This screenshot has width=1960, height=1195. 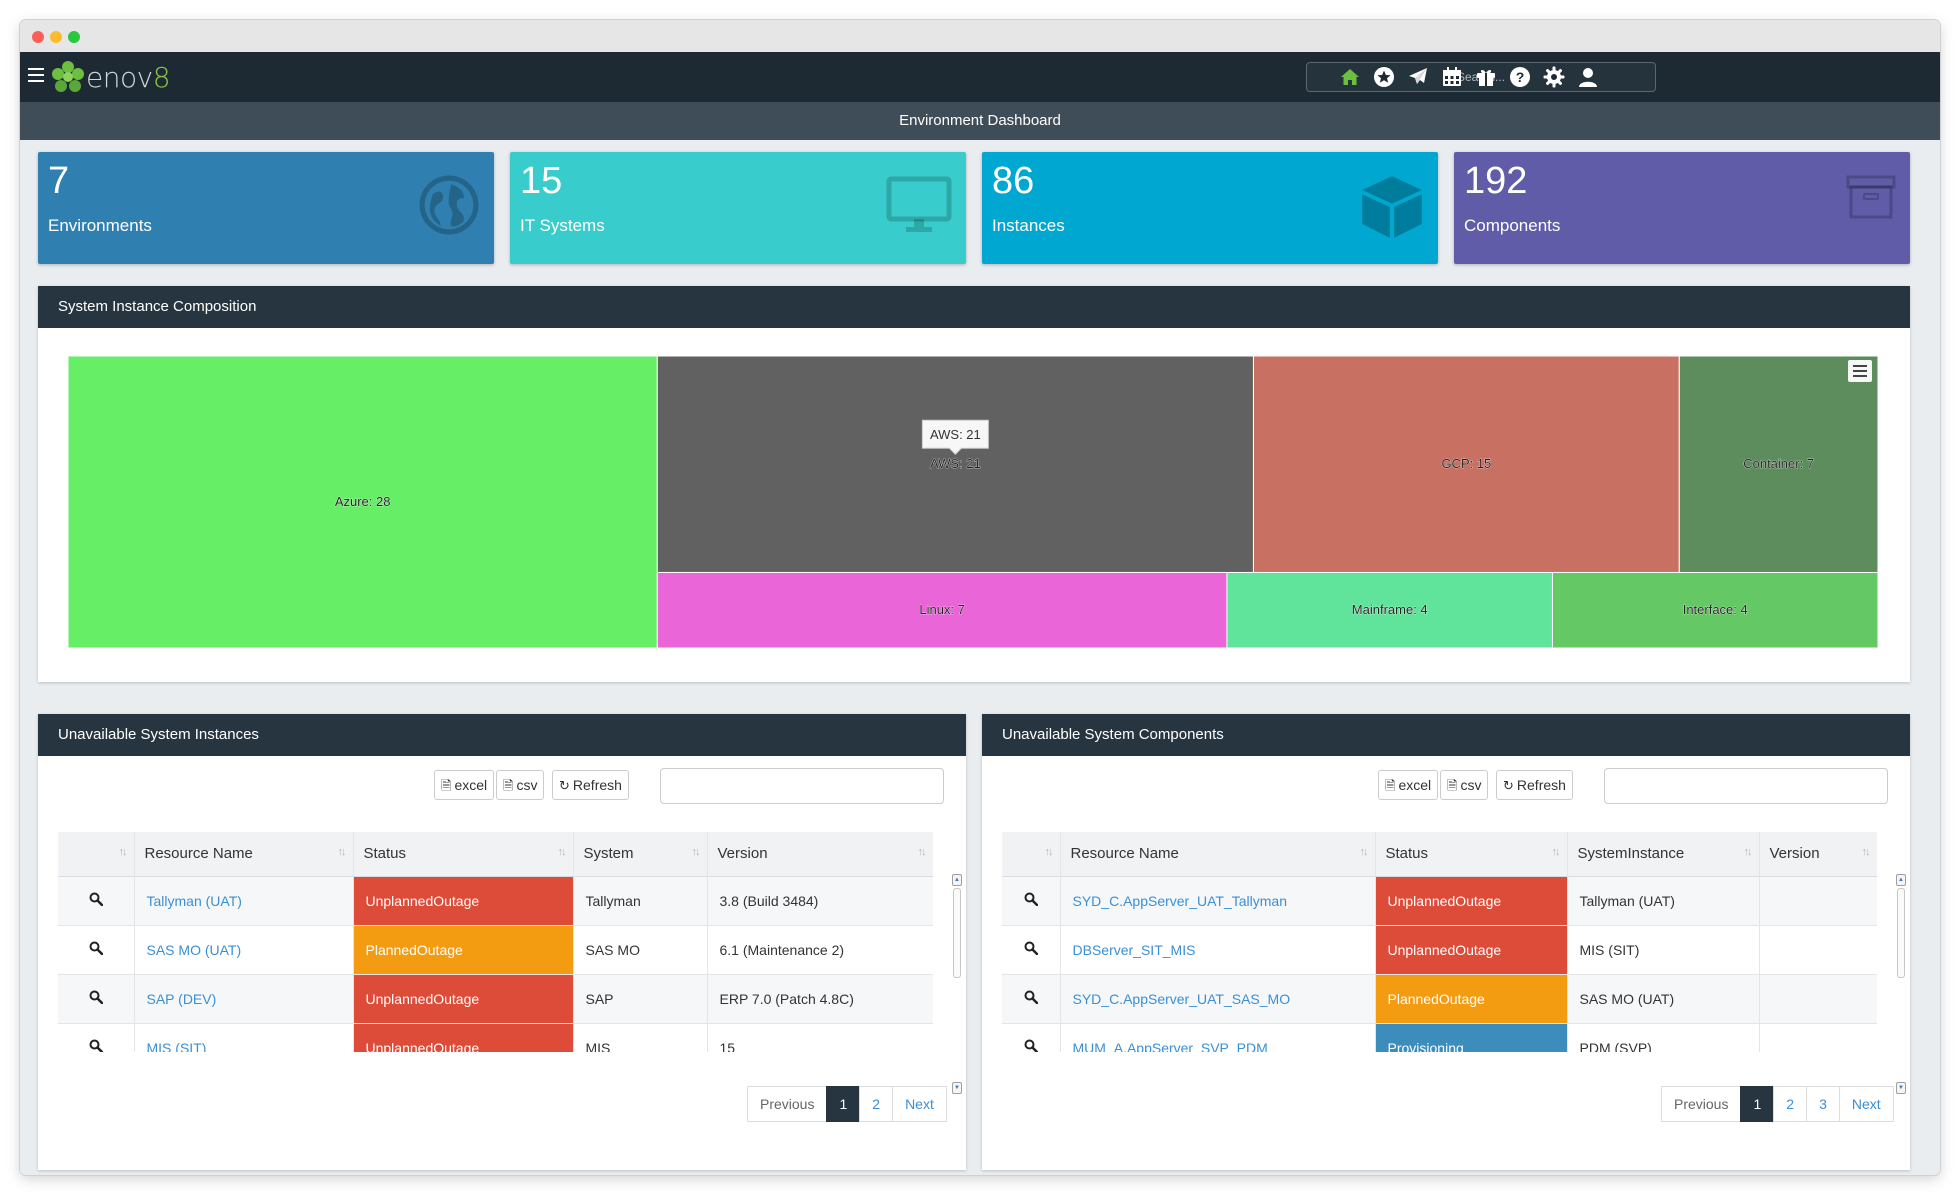 What do you see at coordinates (820, 901) in the screenshot?
I see `cell-version: 3.8 (Build 3484)` at bounding box center [820, 901].